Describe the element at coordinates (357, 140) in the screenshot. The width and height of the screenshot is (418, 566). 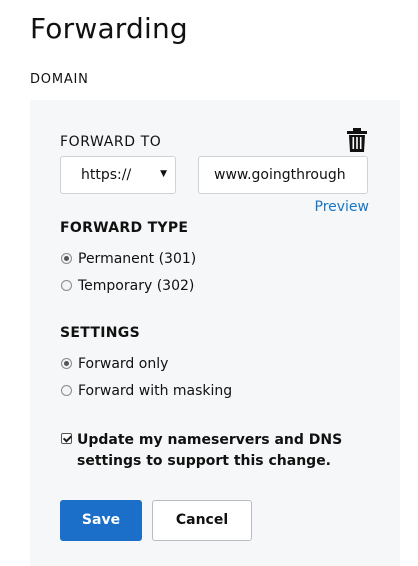
I see `trash-icon` at that location.